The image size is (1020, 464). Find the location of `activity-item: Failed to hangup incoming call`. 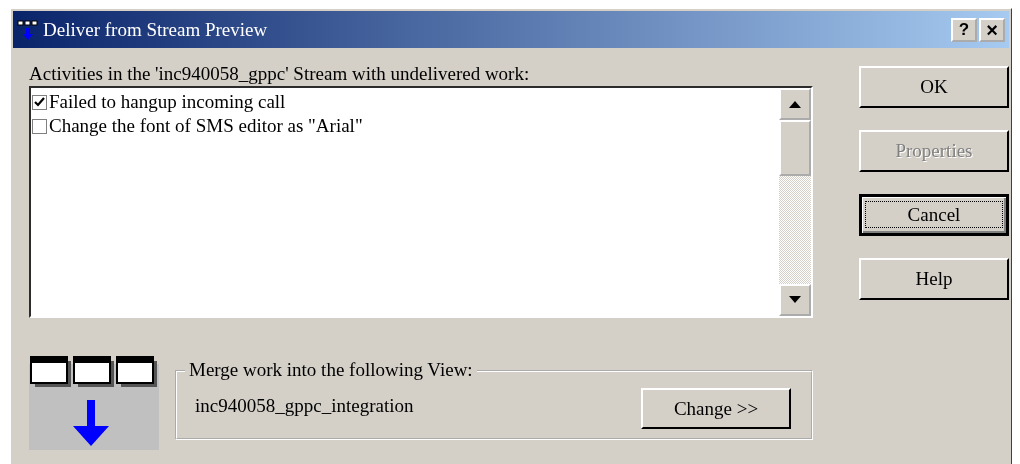

activity-item: Failed to hangup incoming call is located at coordinates (167, 102).